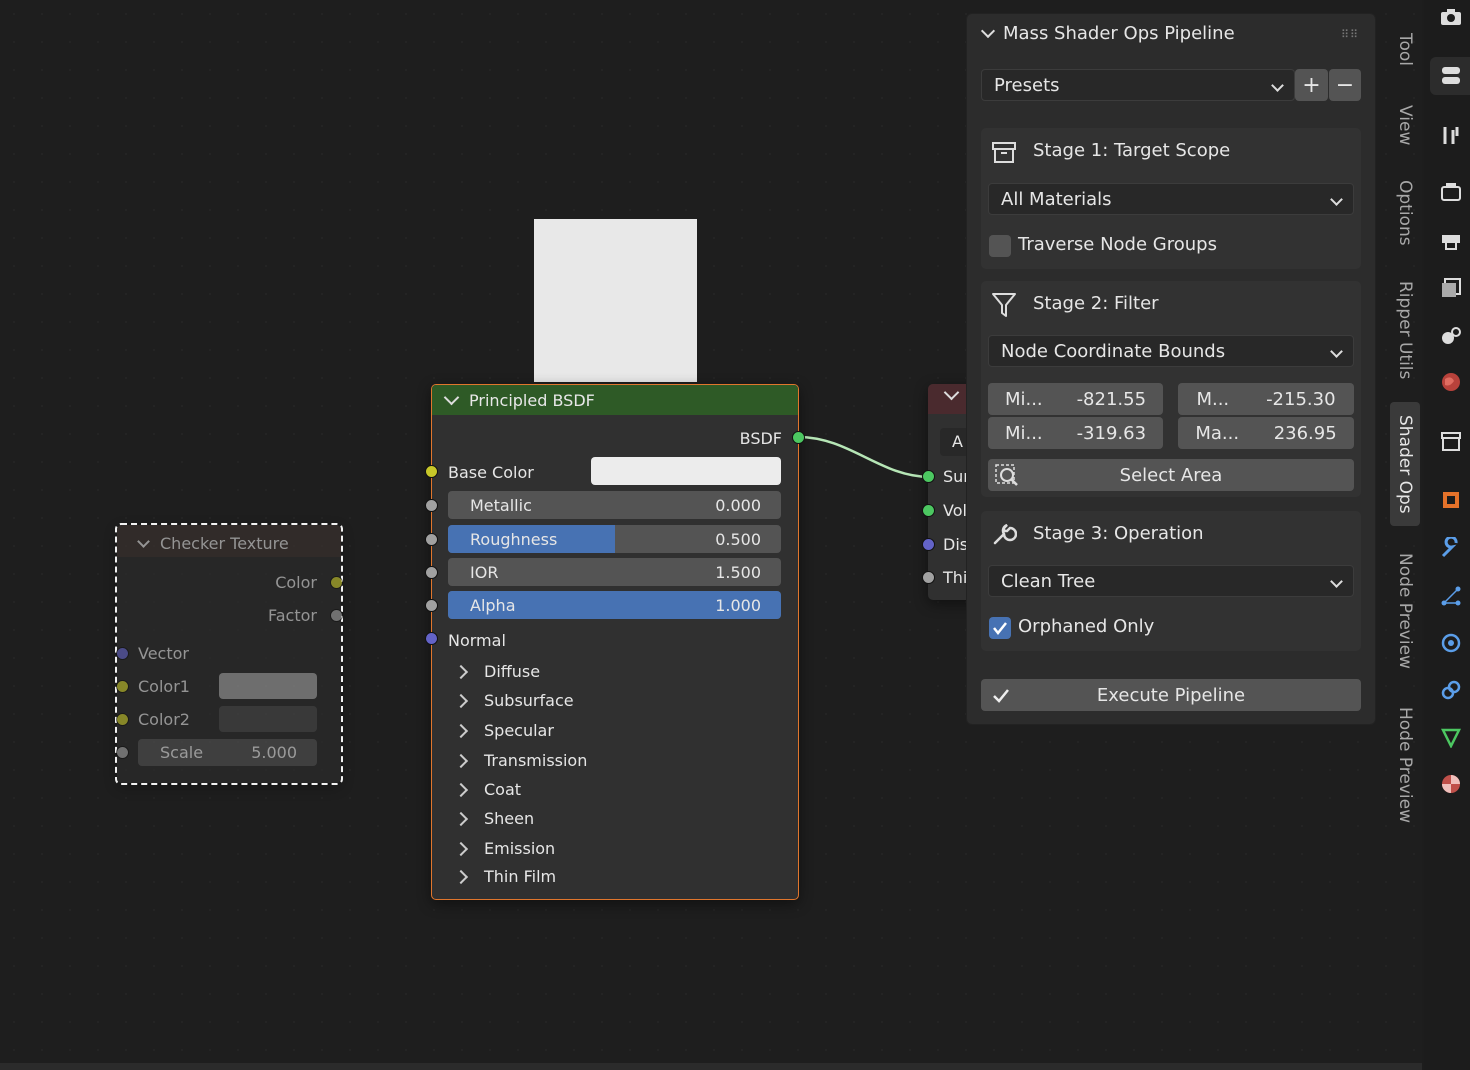  What do you see at coordinates (451, 397) in the screenshot?
I see `collapse-chevron-icon` at bounding box center [451, 397].